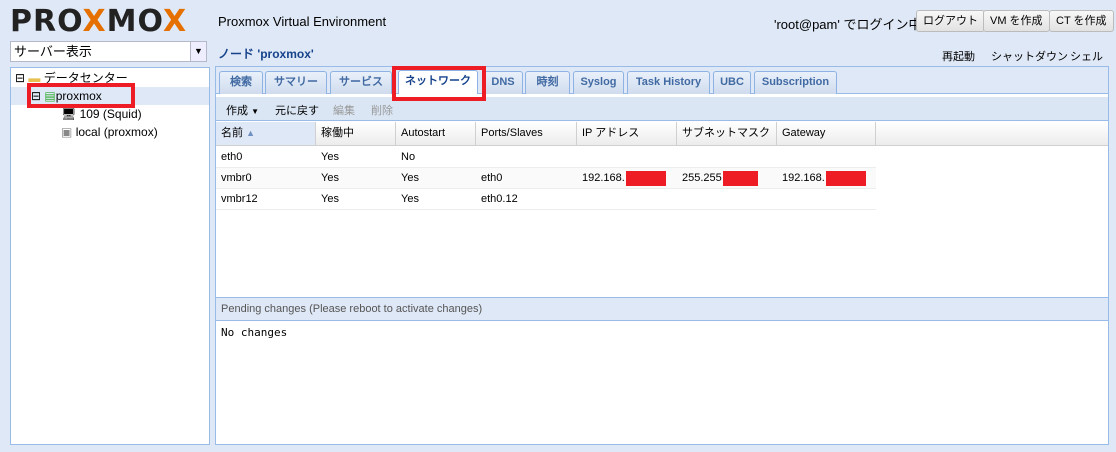  What do you see at coordinates (958, 56) in the screenshot?
I see `reboot-button: 再起動` at bounding box center [958, 56].